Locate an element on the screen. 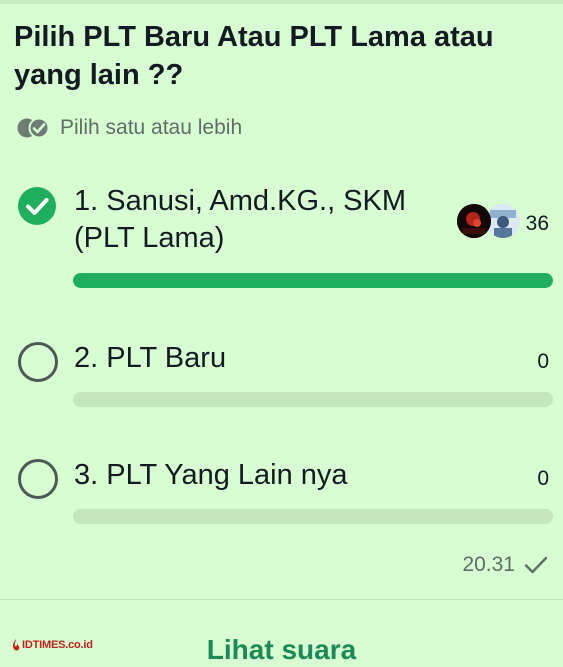 This screenshot has width=563, height=667. poll-hint: Pilih satu atau lebih is located at coordinates (129, 128).